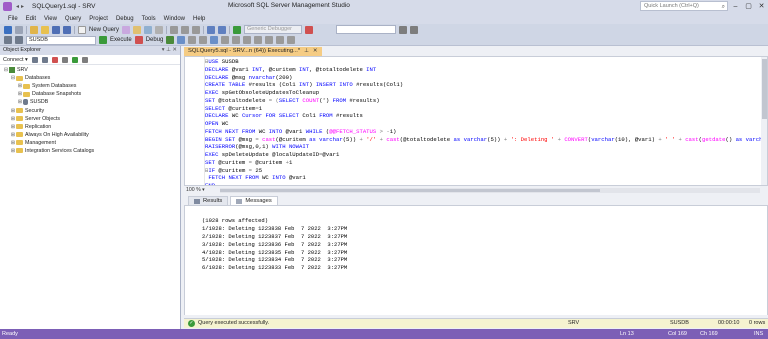 The width and height of the screenshot is (768, 339). What do you see at coordinates (208, 200) in the screenshot?
I see `tab-results: Results` at bounding box center [208, 200].